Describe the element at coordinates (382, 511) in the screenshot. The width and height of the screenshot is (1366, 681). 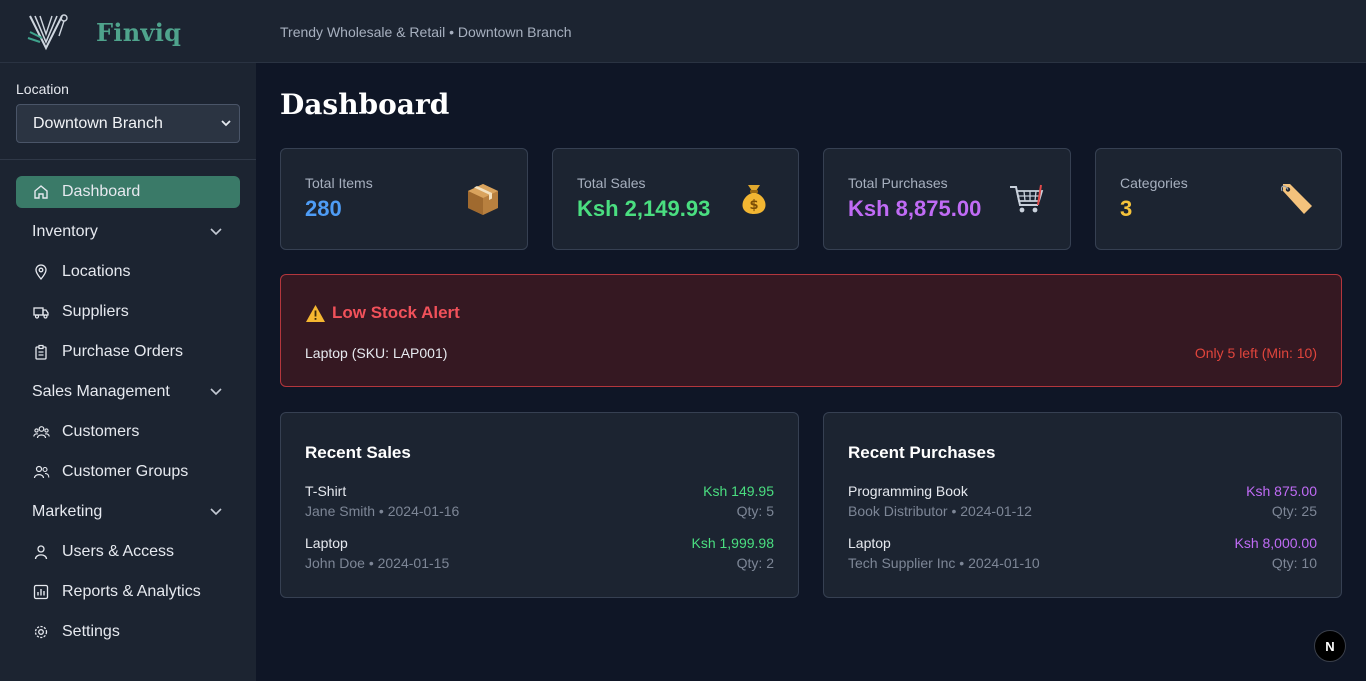
I see `item-meta: Jane Smith • 2024-01-16` at that location.